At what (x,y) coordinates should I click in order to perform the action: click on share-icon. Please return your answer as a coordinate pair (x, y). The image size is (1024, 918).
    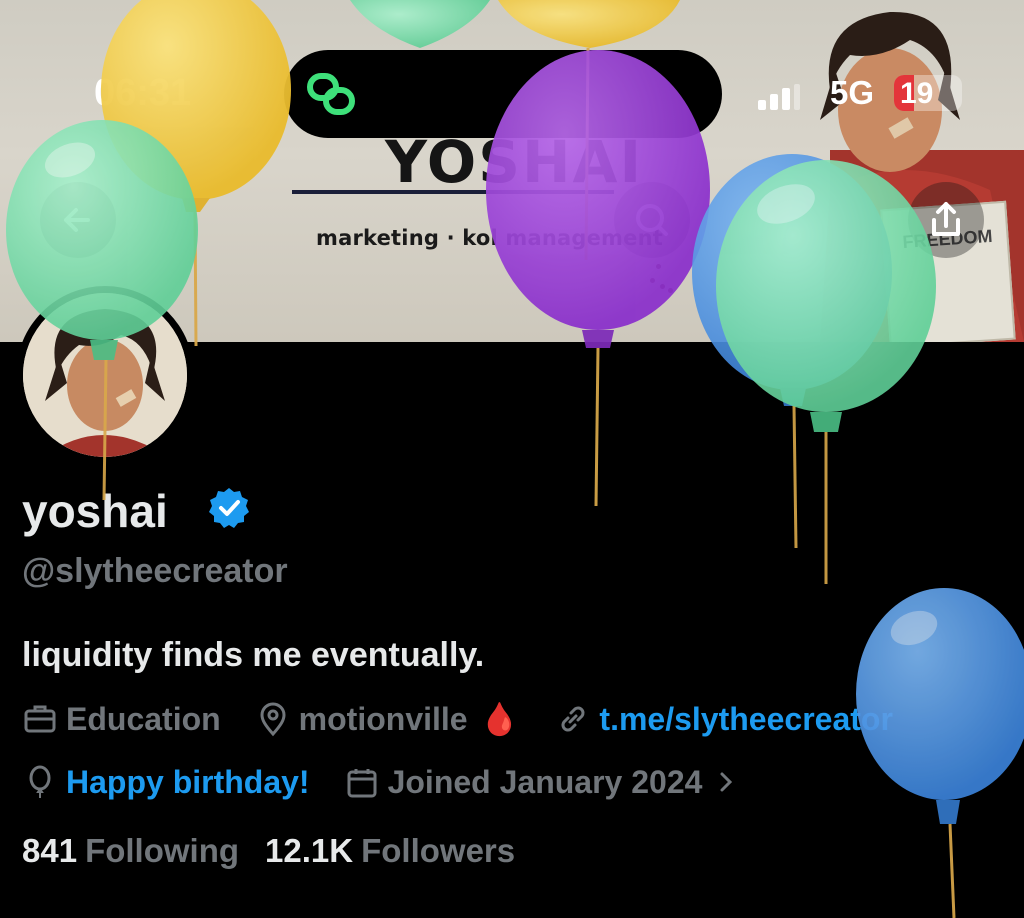
    Looking at the image, I should click on (946, 219).